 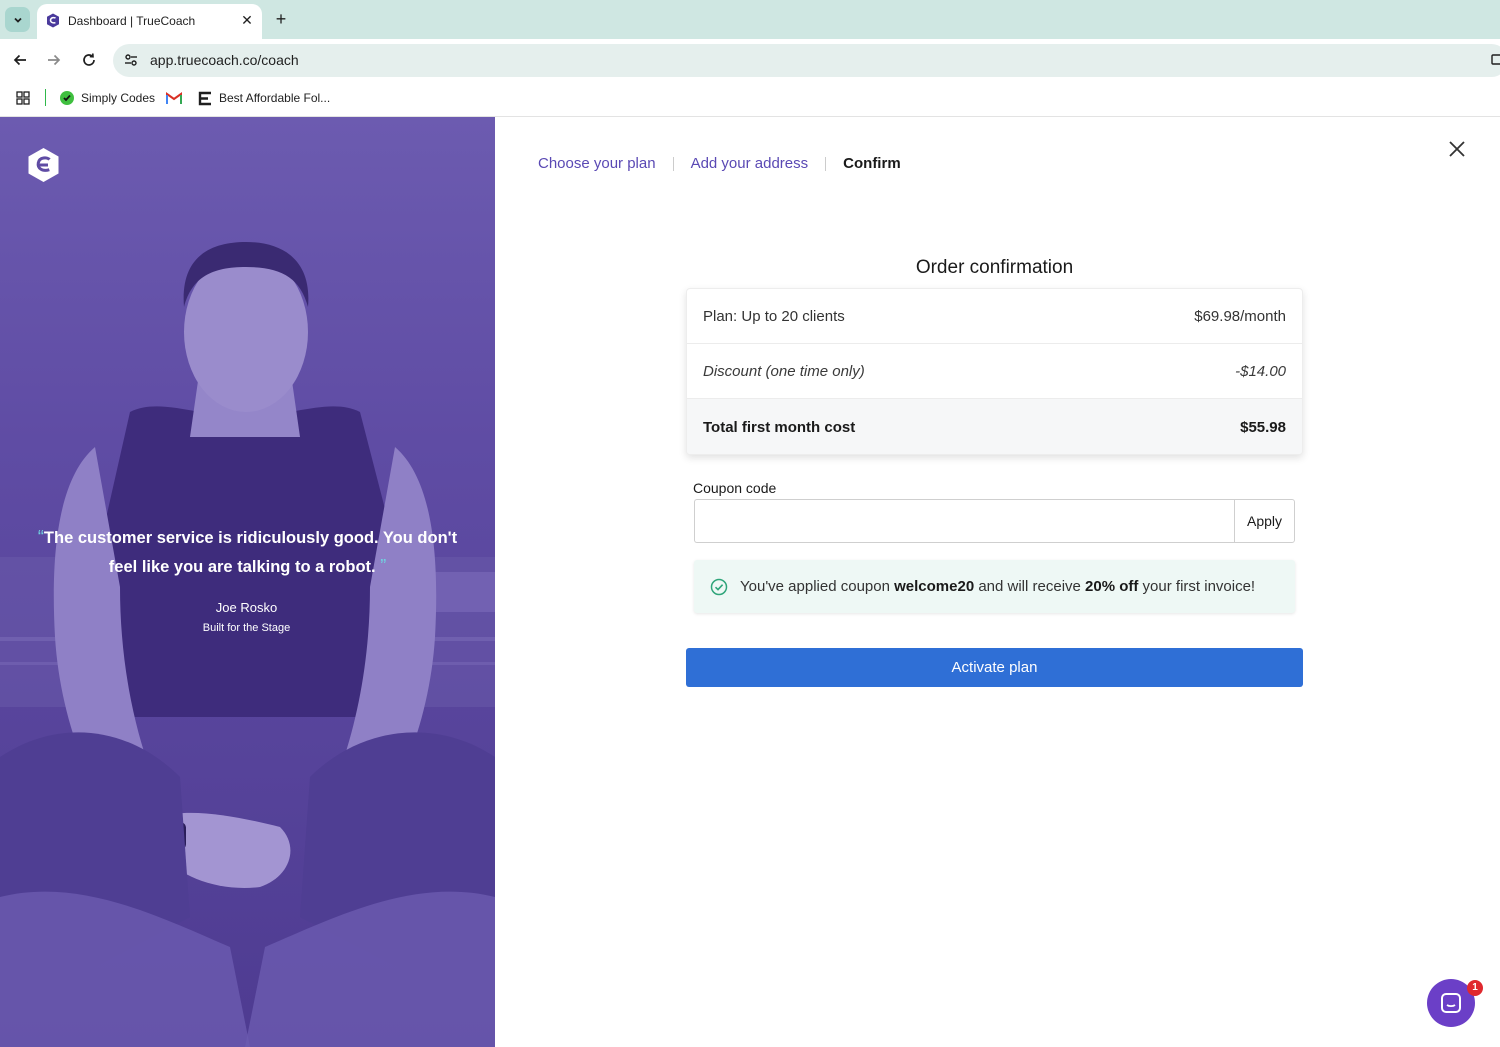 I want to click on truecoach-logo-icon, so click(x=43, y=165).